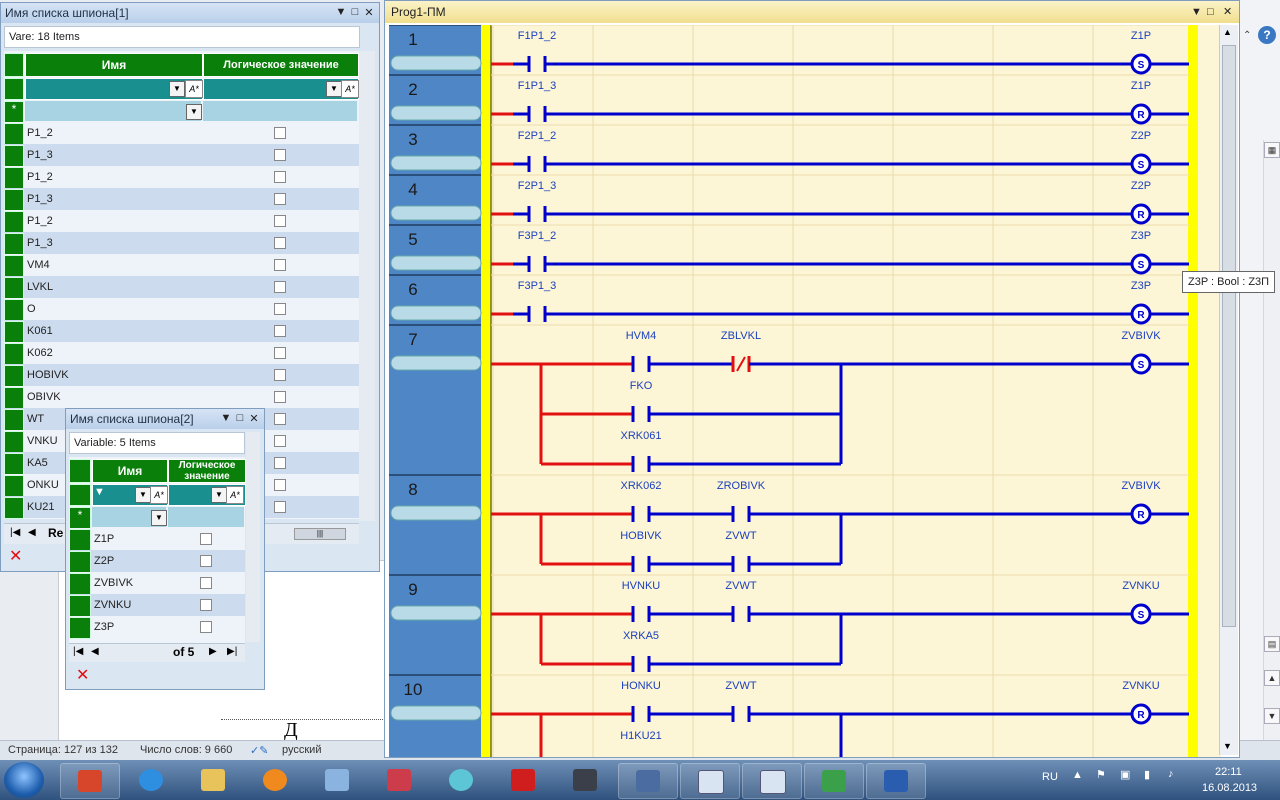 The width and height of the screenshot is (1280, 800). What do you see at coordinates (334, 89) in the screenshot?
I see `filter-value-dropdown-icon: ▼` at bounding box center [334, 89].